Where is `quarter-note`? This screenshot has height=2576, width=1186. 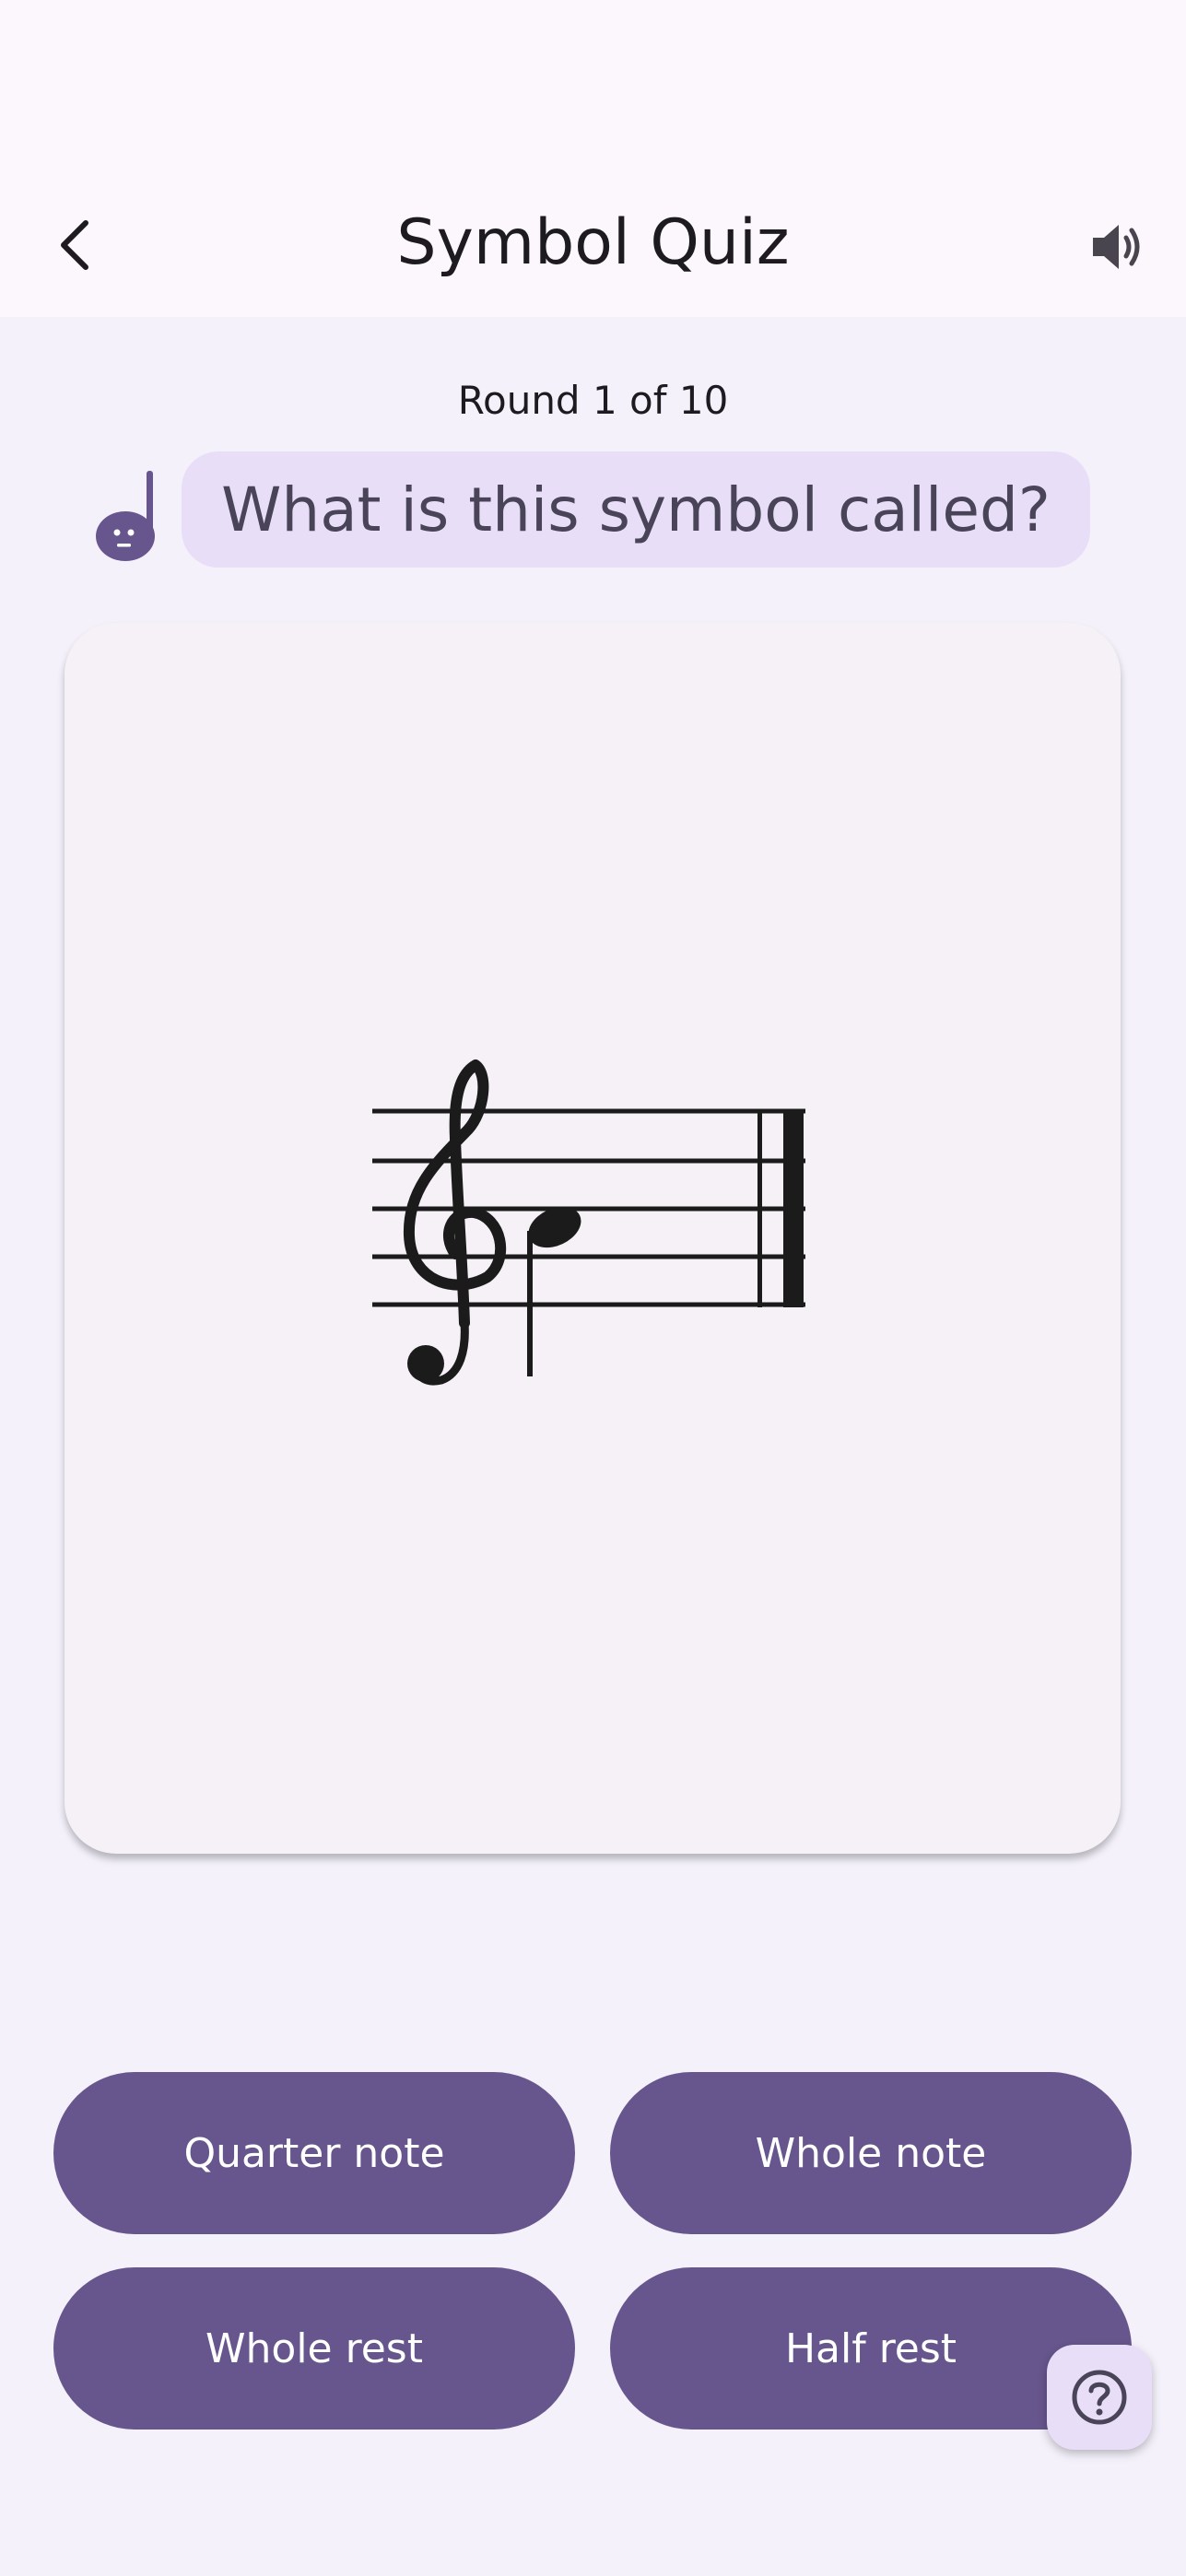
quarter-note is located at coordinates (554, 1291).